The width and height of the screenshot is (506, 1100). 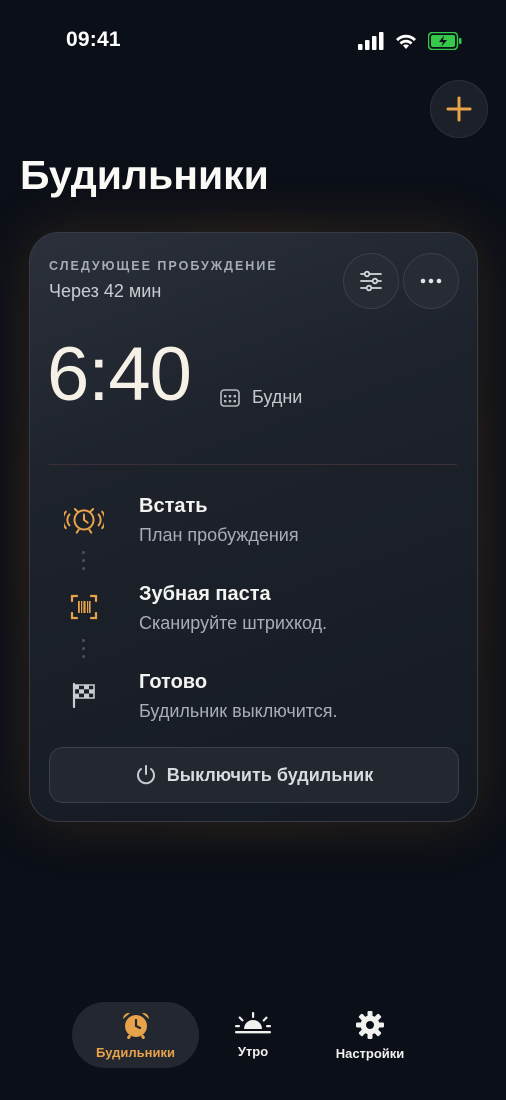 I want to click on more-dots-icon, so click(x=431, y=281).